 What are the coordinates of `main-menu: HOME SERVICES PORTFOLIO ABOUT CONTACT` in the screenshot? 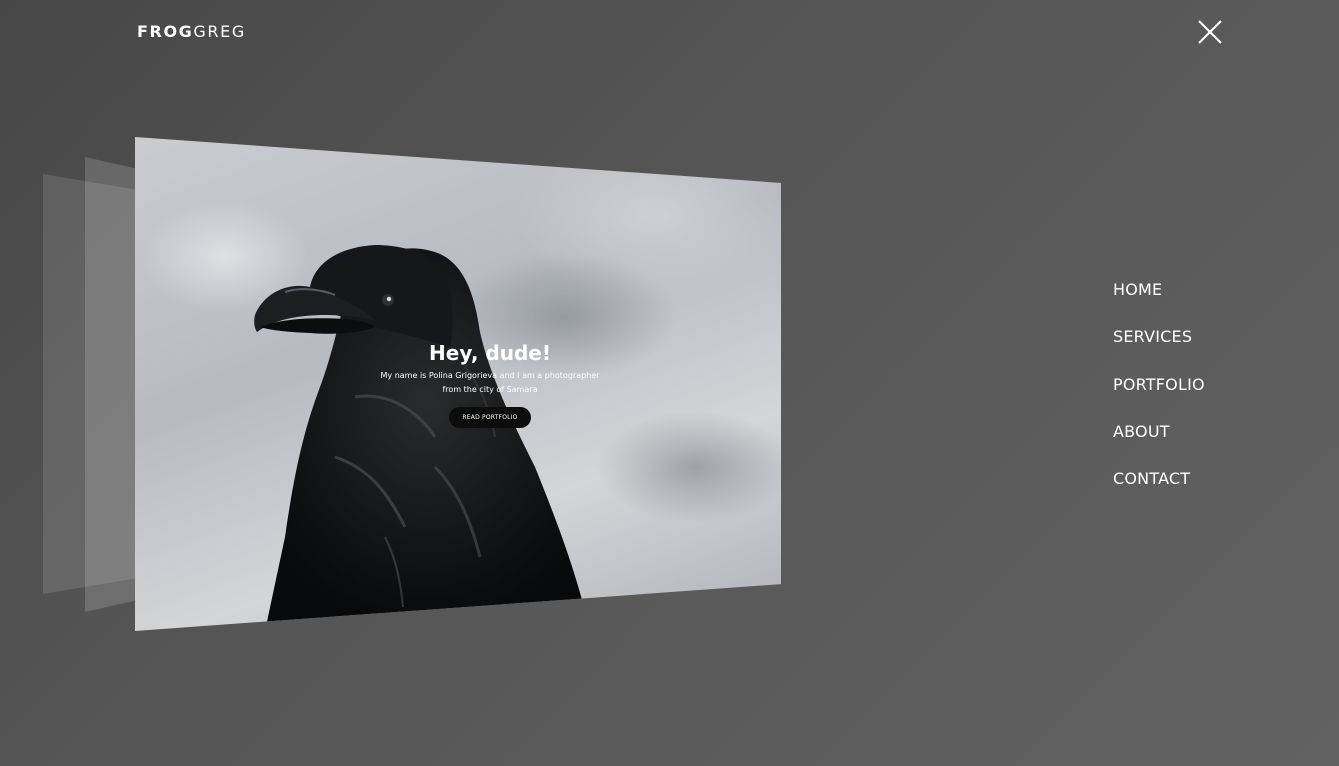 It's located at (1159, 394).